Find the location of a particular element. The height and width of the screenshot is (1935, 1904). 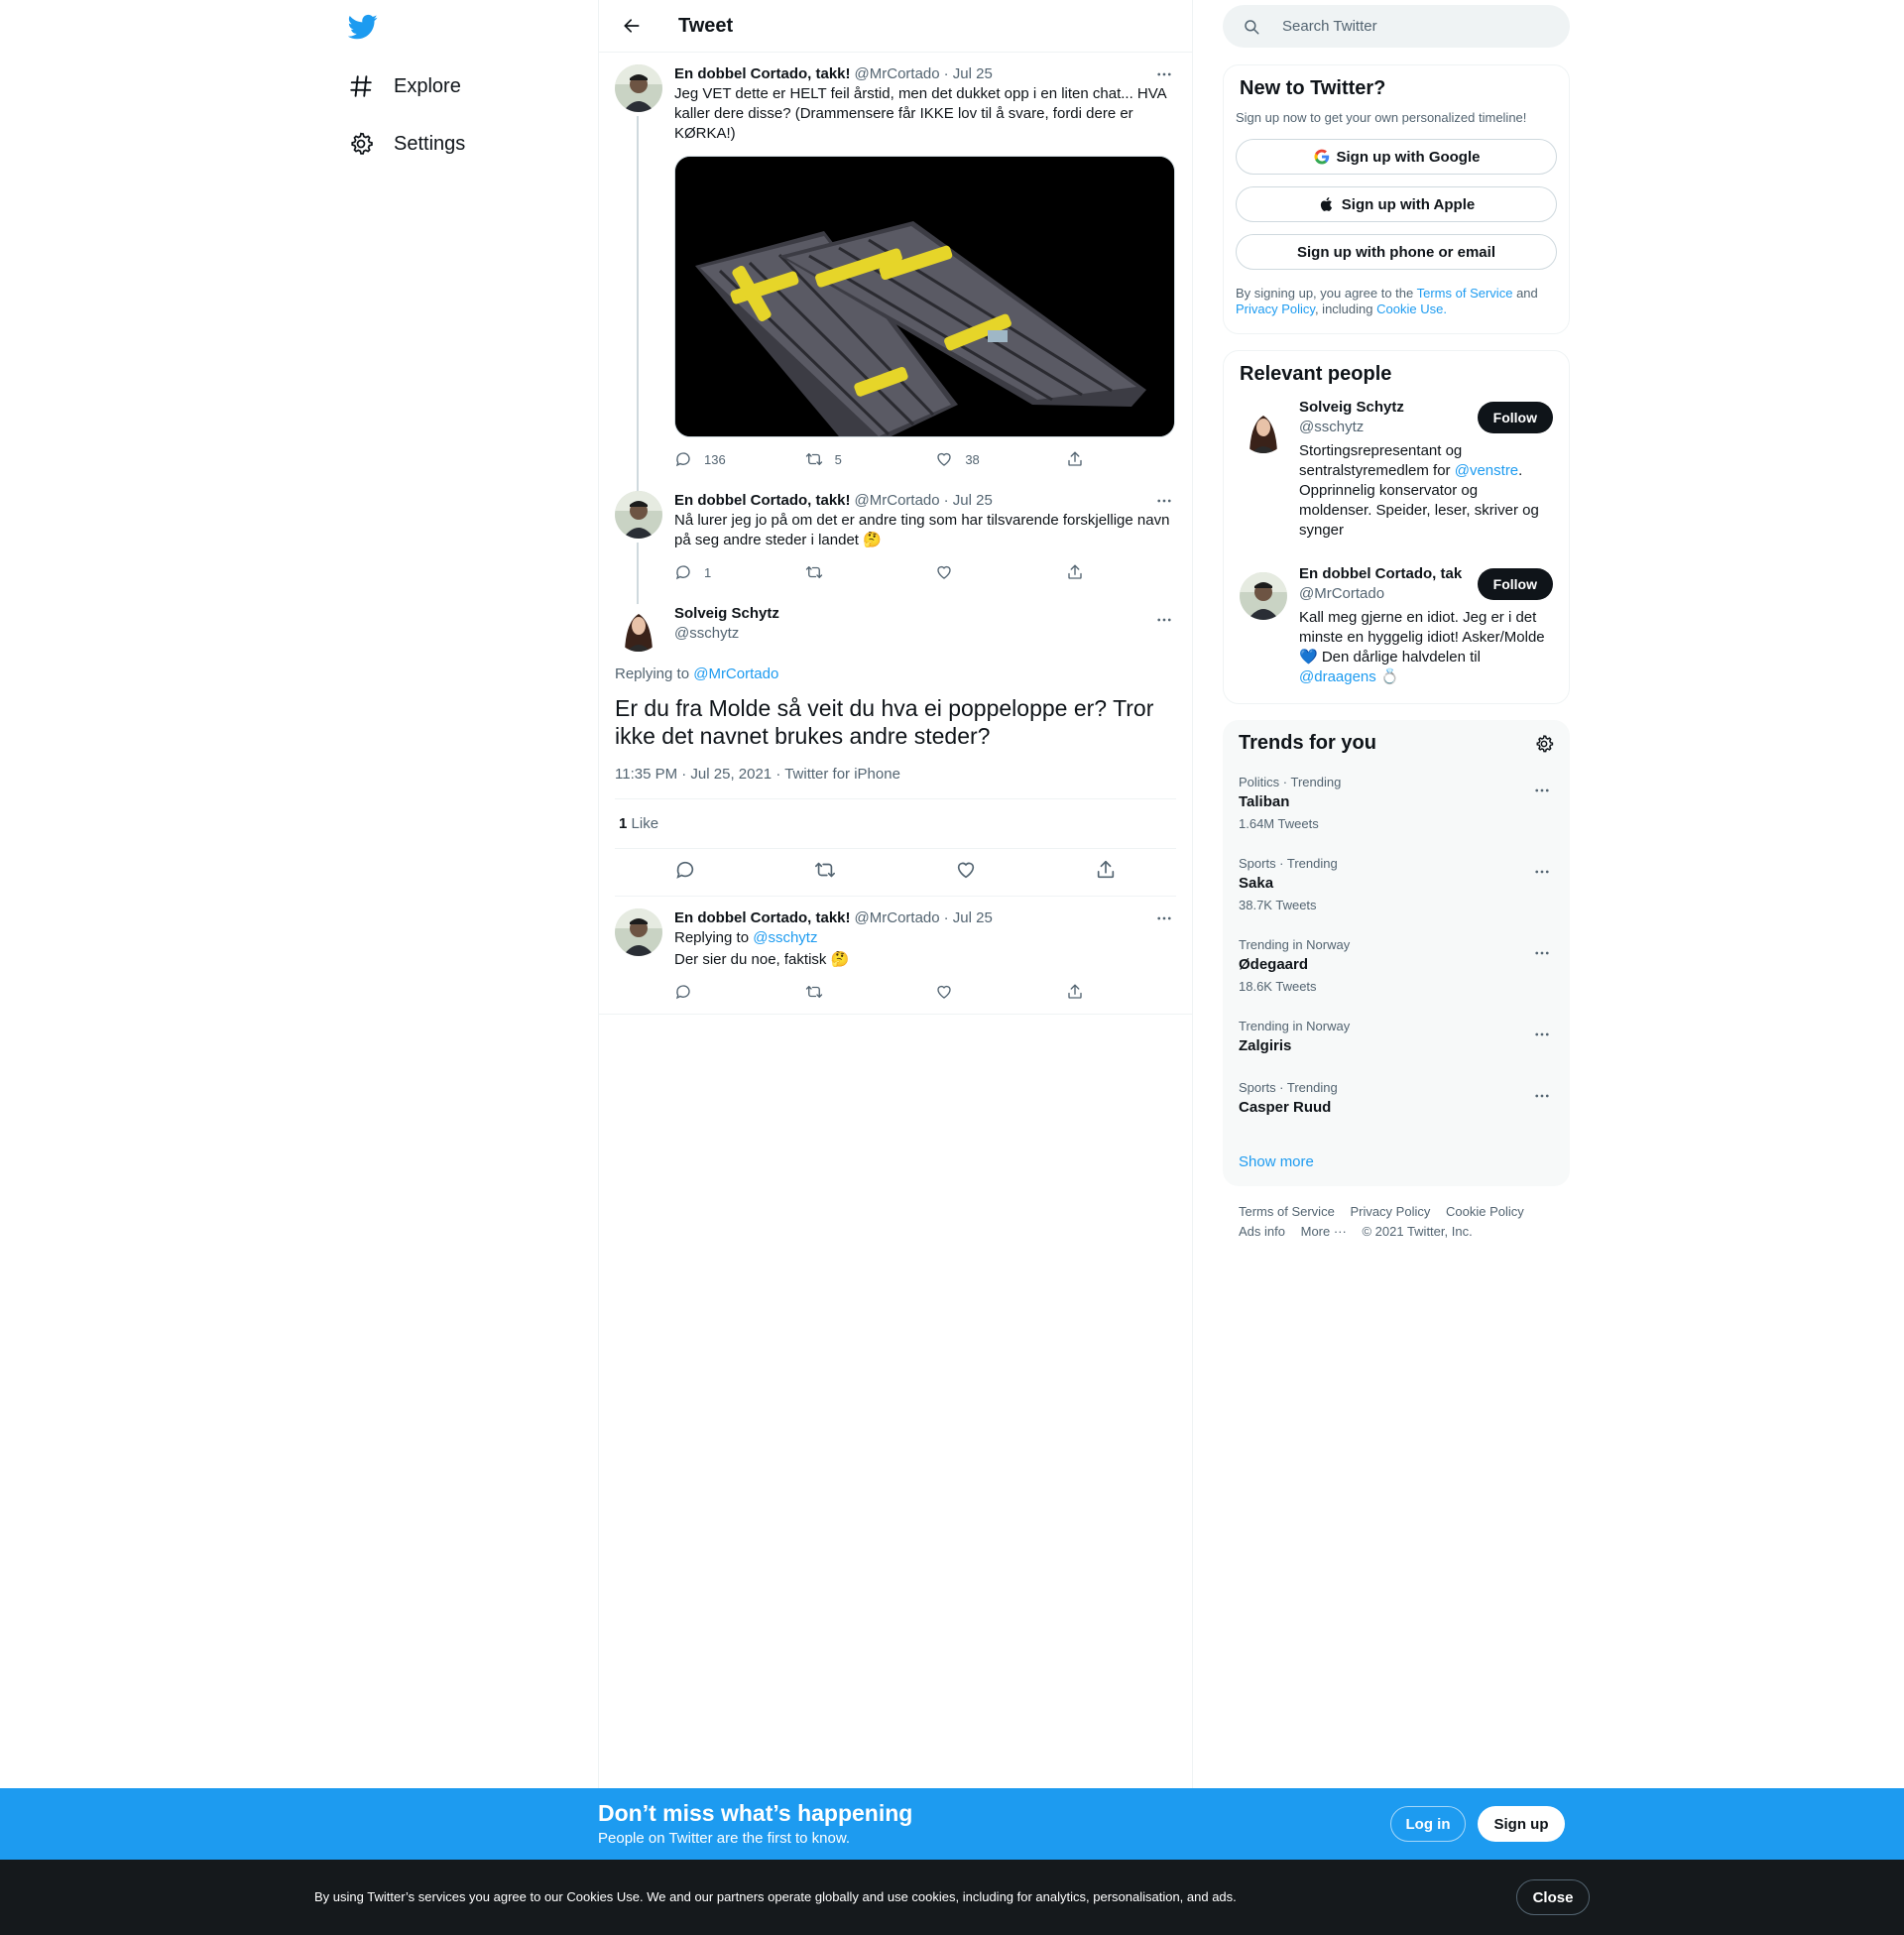

search-input: Search Twitter is located at coordinates (1396, 26).